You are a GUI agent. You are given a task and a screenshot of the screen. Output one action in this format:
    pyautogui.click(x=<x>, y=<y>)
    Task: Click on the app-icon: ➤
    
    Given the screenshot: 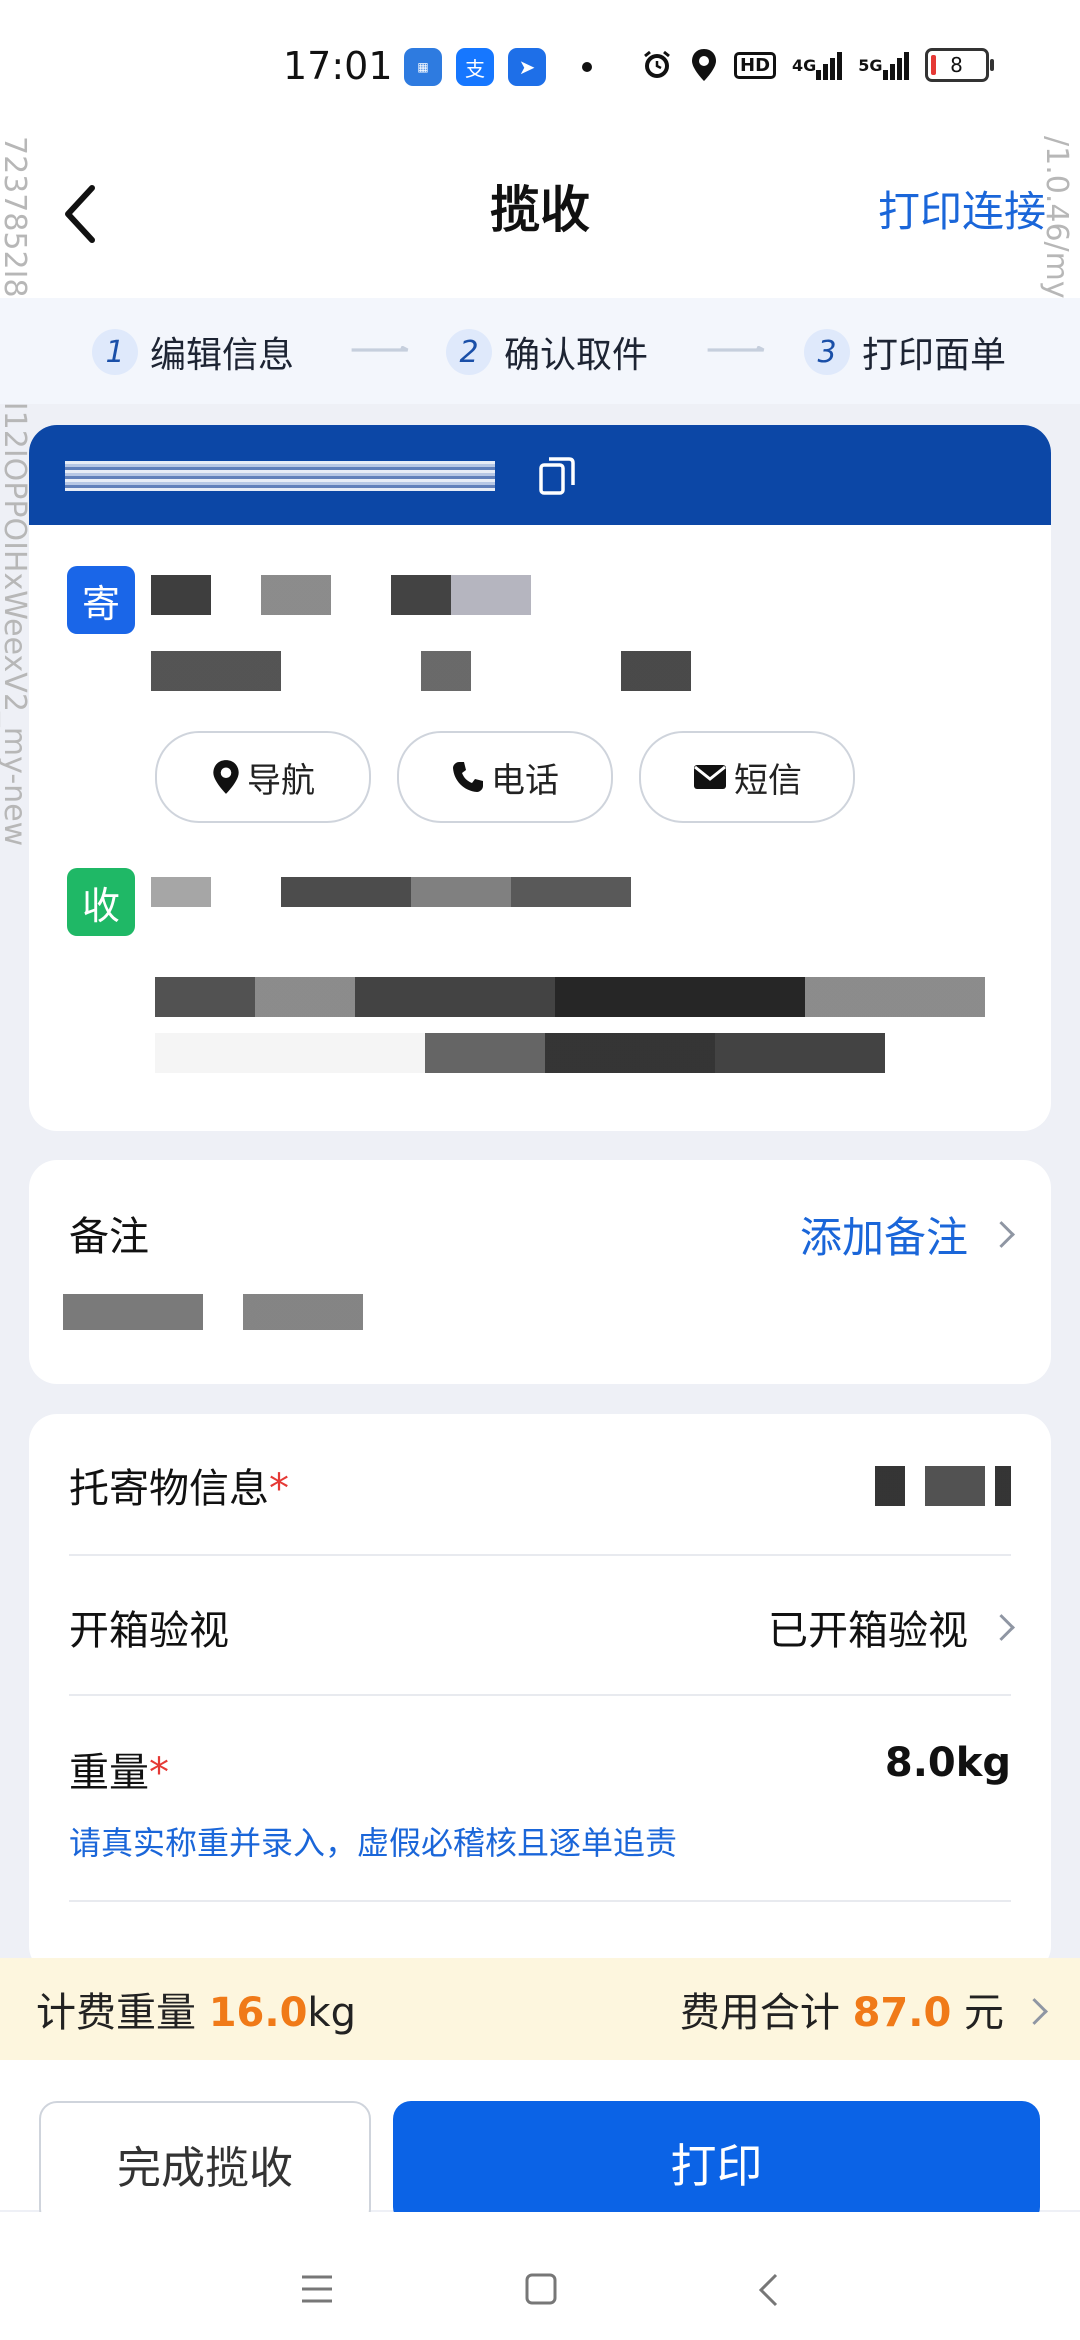 What is the action you would take?
    pyautogui.click(x=527, y=67)
    